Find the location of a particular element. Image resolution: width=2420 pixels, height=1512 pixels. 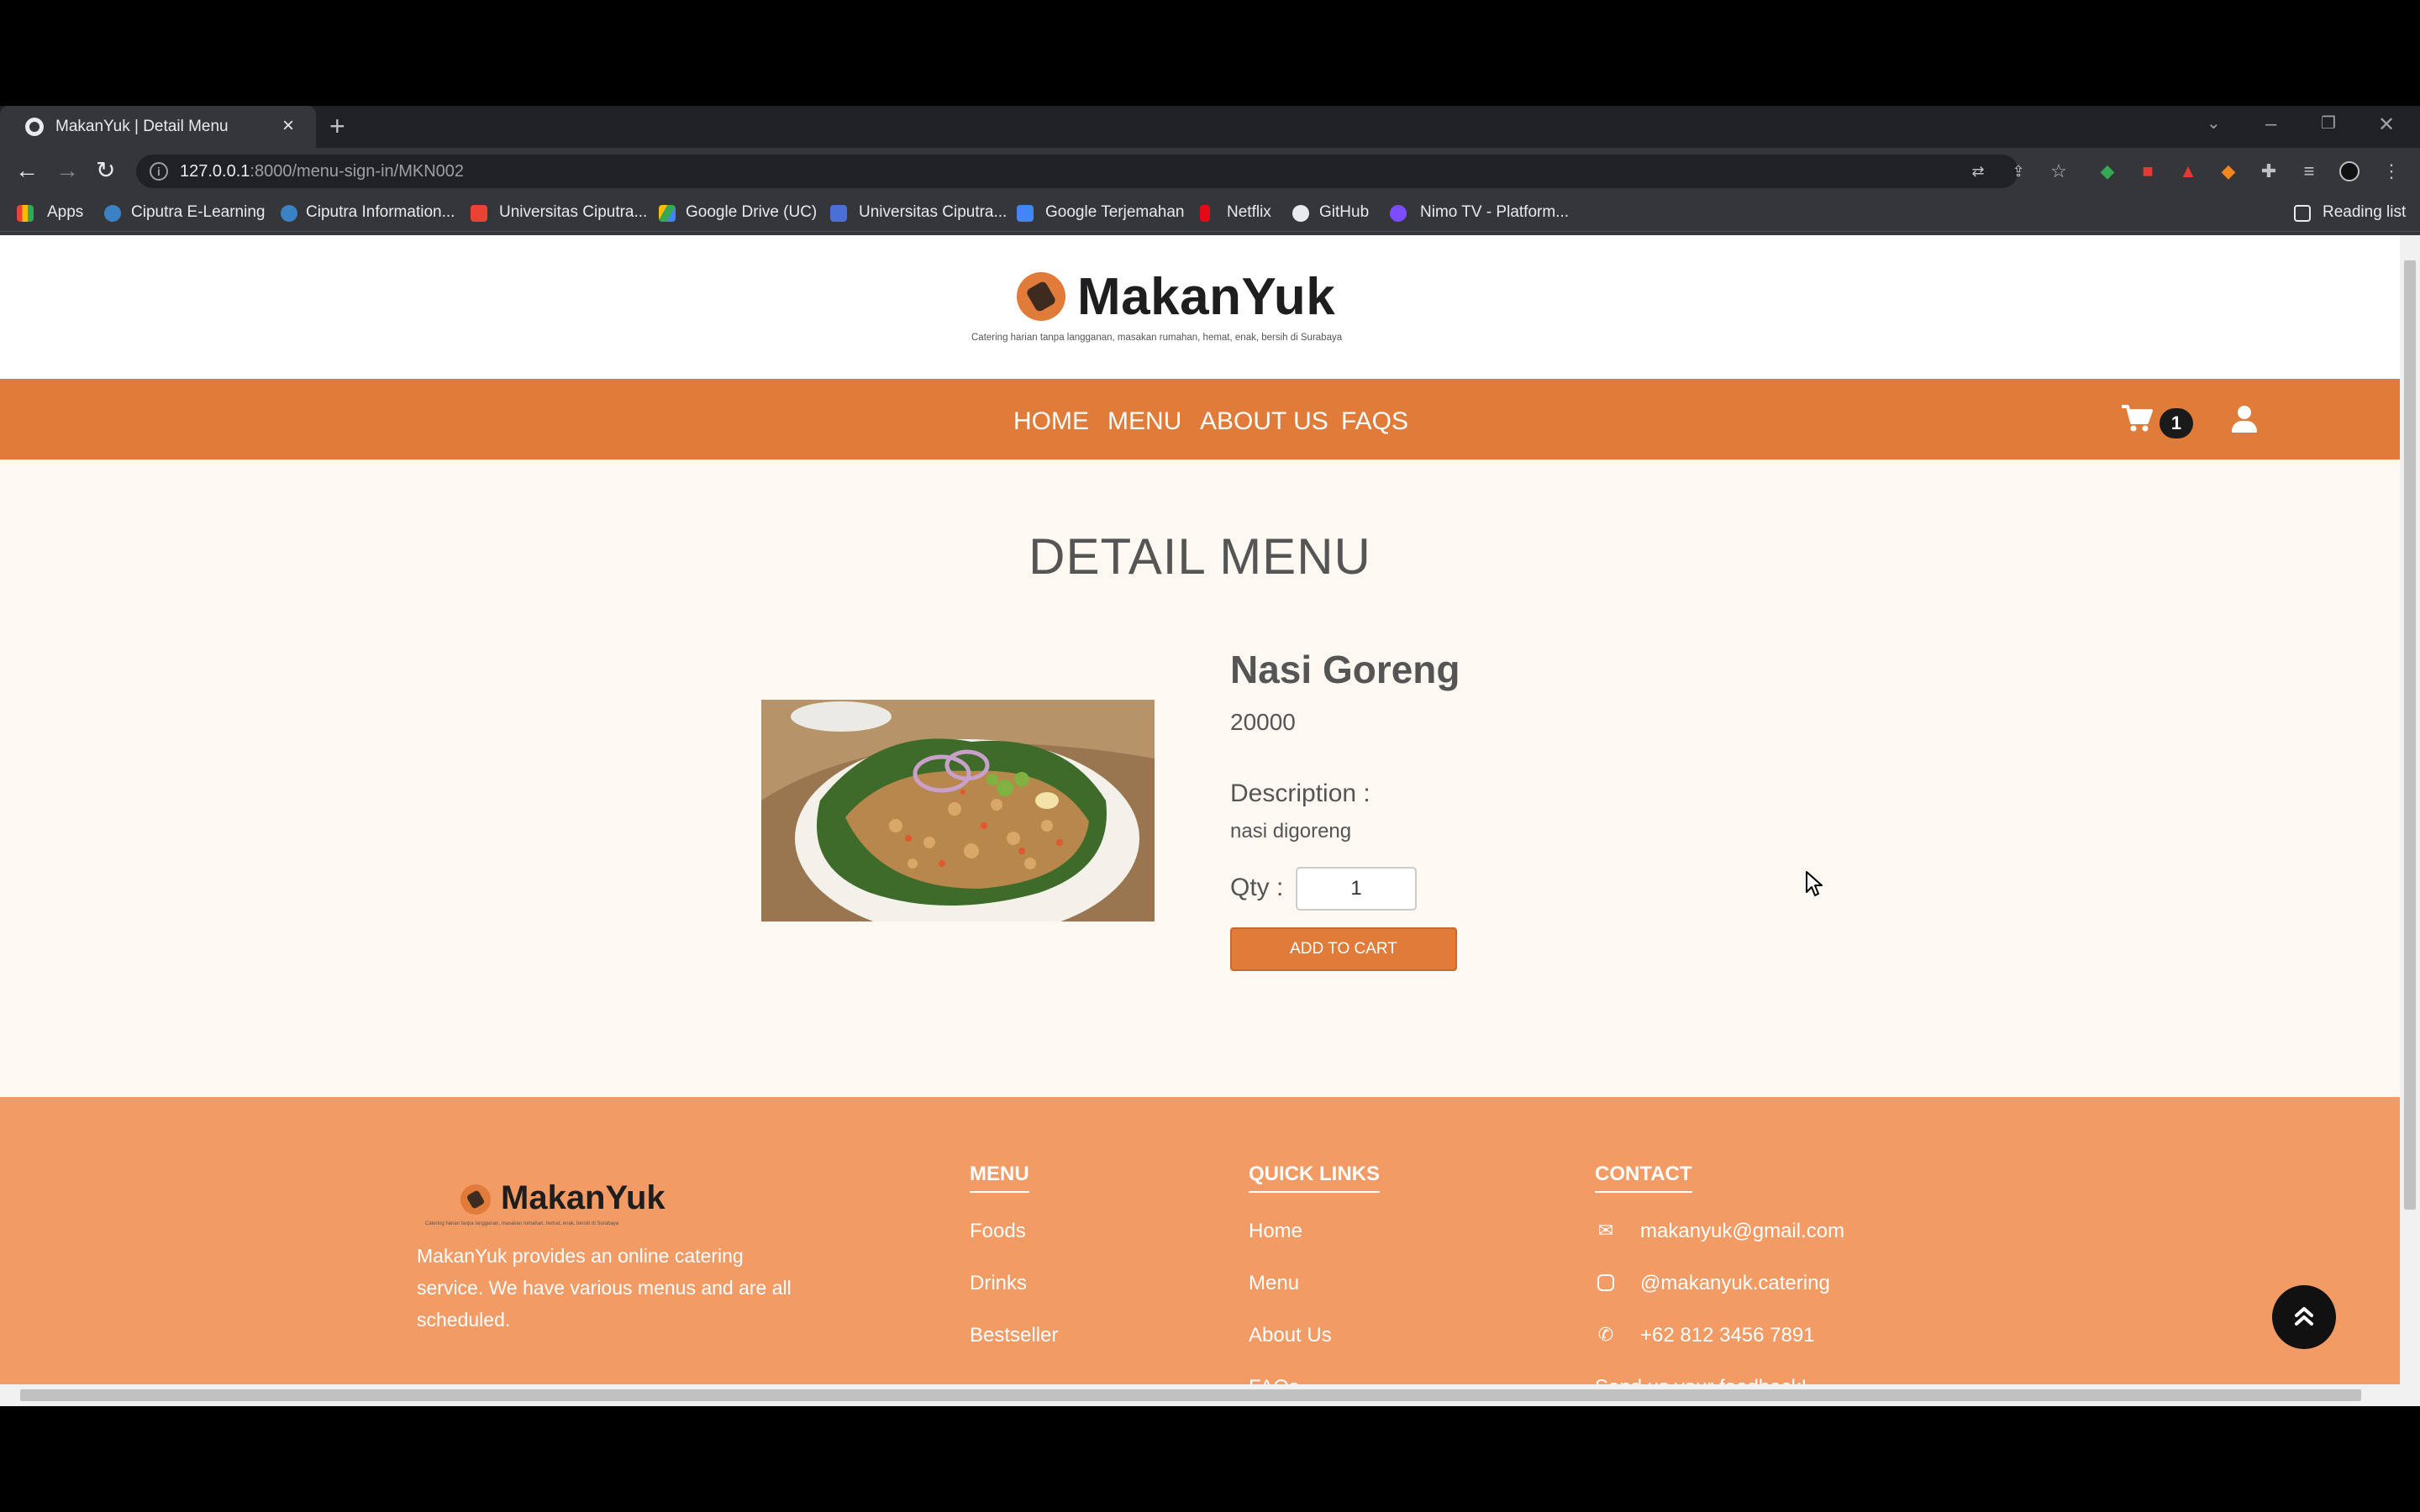

more-menu-icon: ⋮ is located at coordinates (2391, 171).